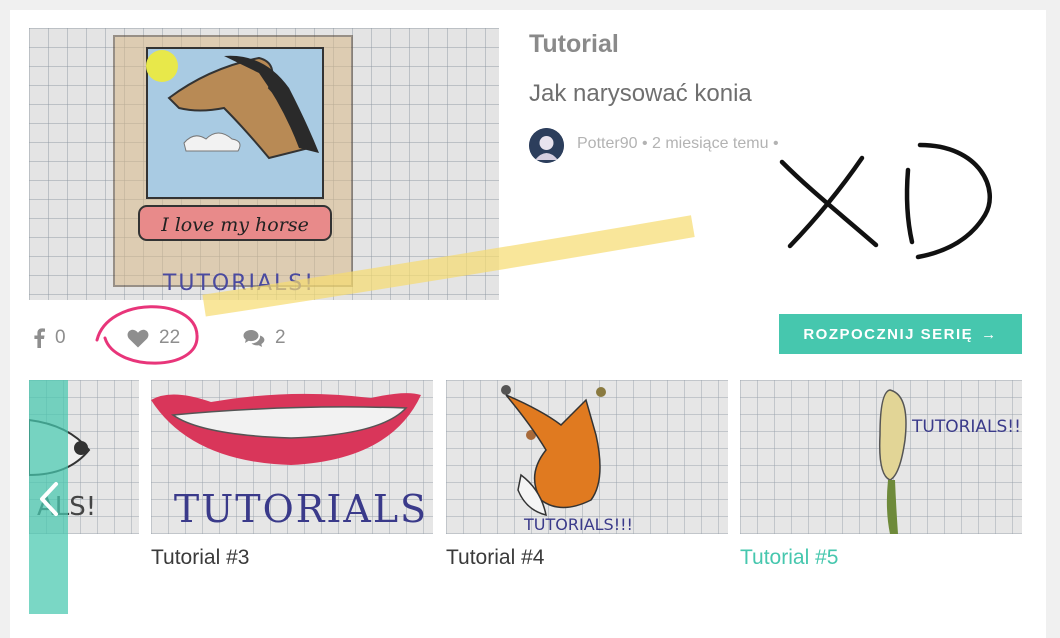 The height and width of the screenshot is (638, 1060). I want to click on post-time: 2 miesiące temu, so click(710, 143).